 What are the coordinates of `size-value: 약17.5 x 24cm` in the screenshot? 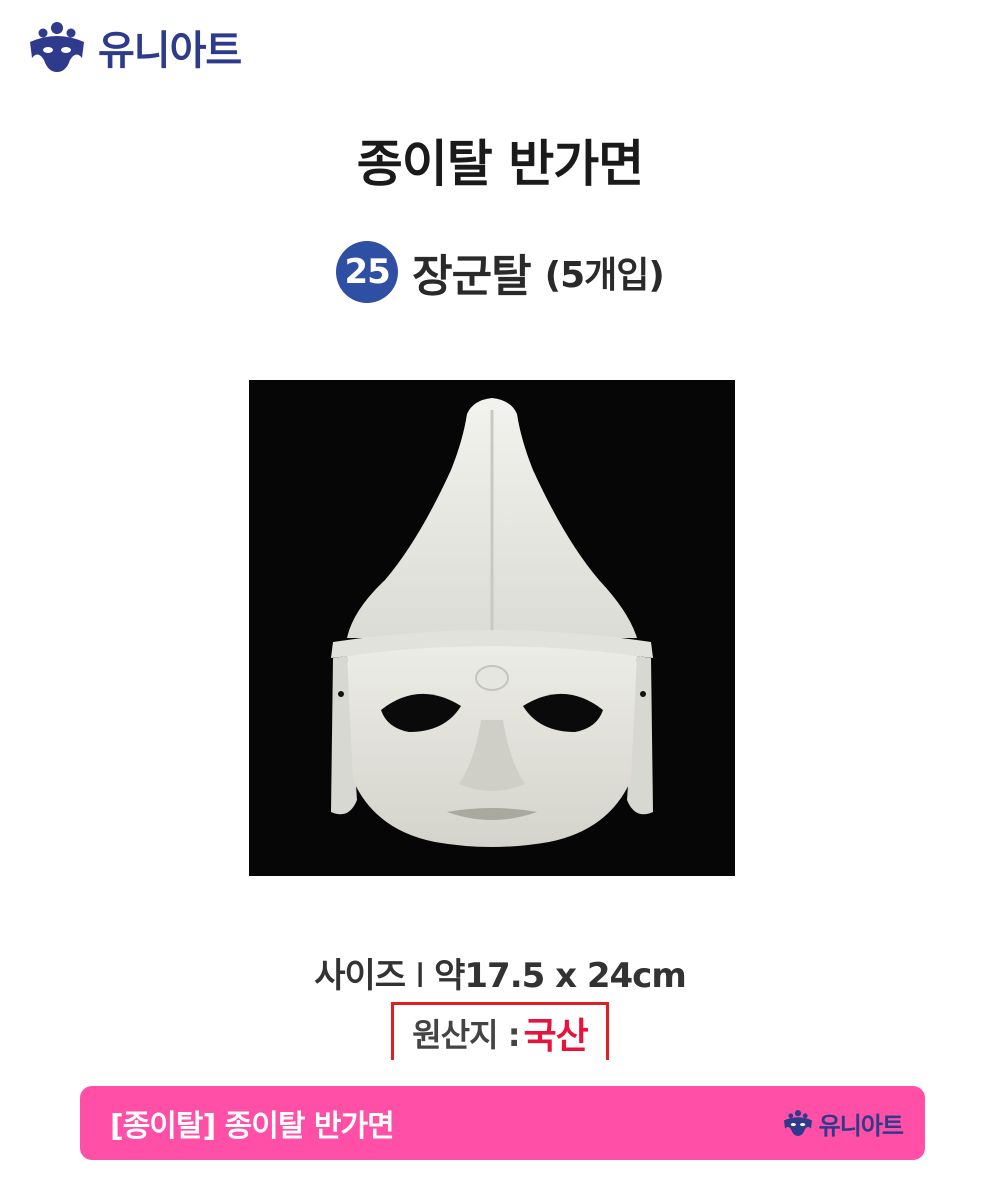 It's located at (560, 976).